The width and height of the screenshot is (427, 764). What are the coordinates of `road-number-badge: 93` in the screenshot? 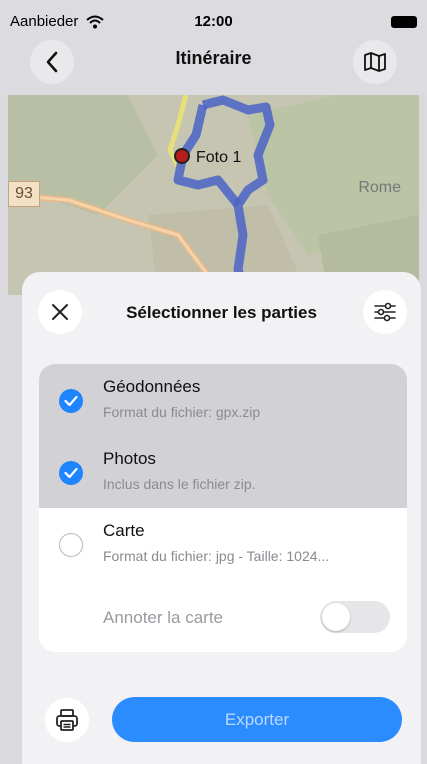 It's located at (24, 194).